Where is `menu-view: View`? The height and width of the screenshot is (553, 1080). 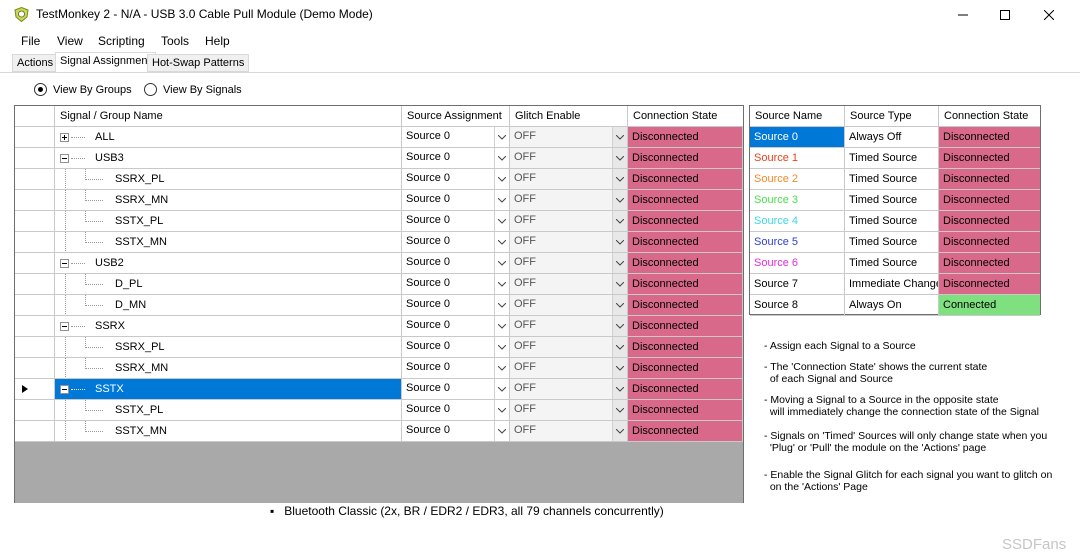 menu-view: View is located at coordinates (70, 41).